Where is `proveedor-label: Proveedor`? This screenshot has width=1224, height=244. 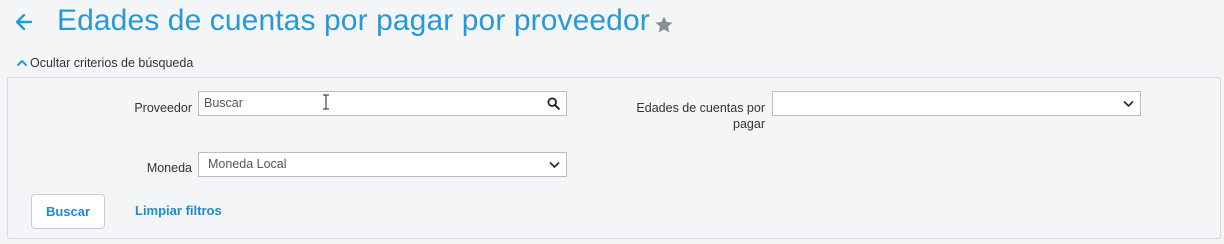
proveedor-label: Proveedor is located at coordinates (163, 108).